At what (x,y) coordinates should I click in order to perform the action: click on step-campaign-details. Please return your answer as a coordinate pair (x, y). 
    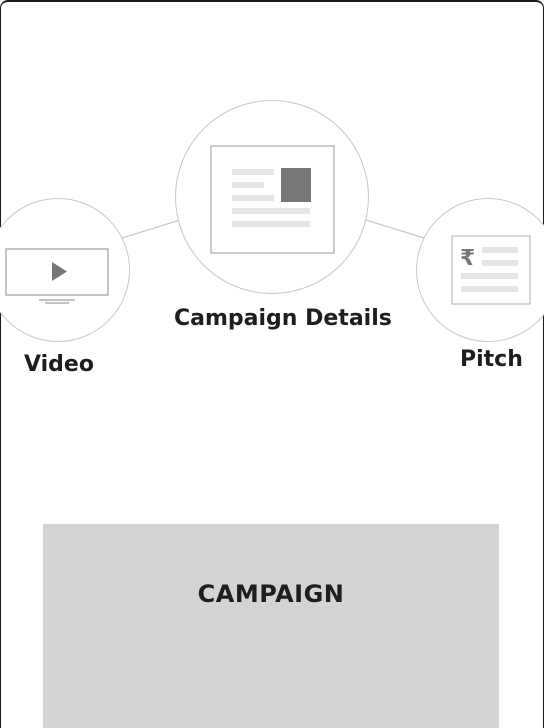
    Looking at the image, I should click on (272, 197).